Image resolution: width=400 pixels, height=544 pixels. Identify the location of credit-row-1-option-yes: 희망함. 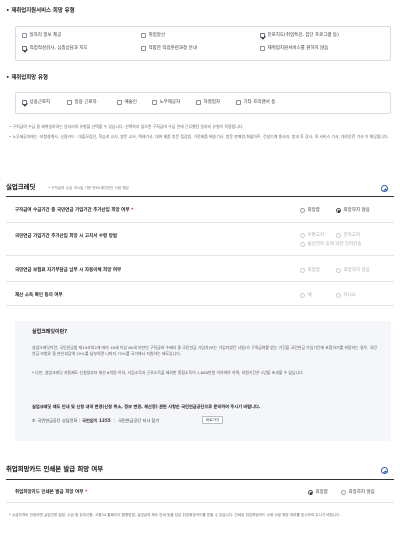
(310, 211).